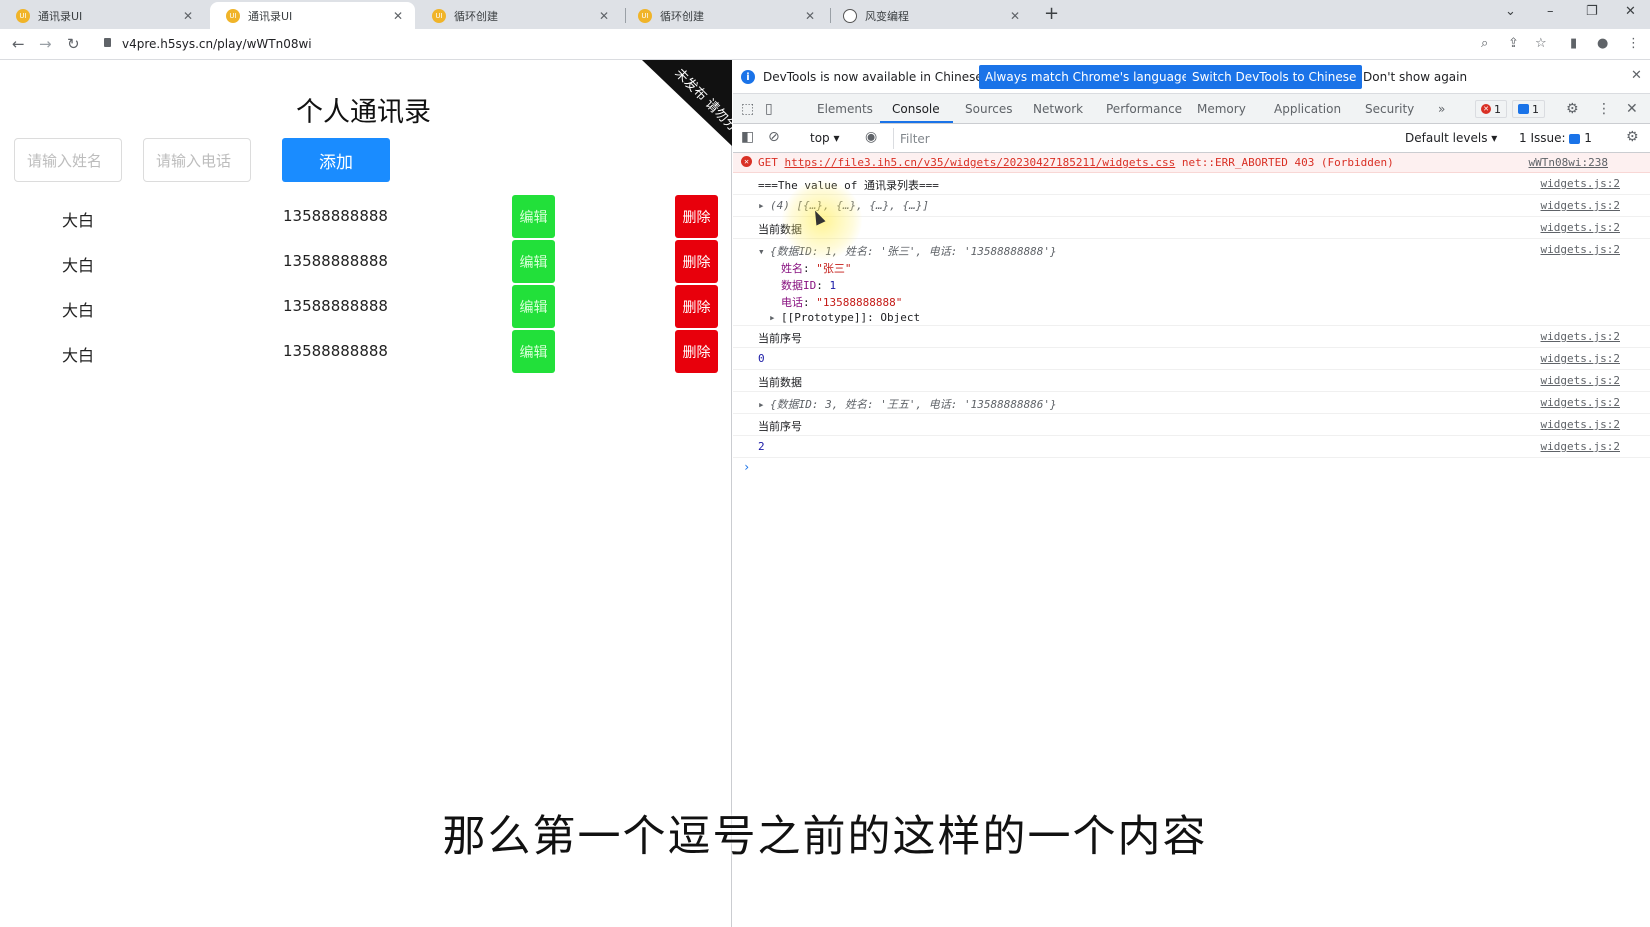  Describe the element at coordinates (871, 137) in the screenshot. I see `live-expression-eye-icon: ◉` at that location.